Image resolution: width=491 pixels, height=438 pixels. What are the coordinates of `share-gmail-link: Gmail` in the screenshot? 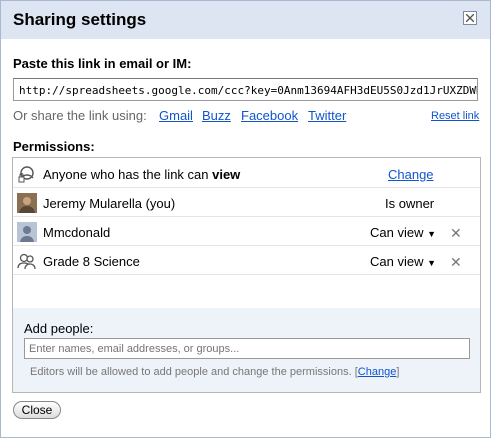 It's located at (176, 115).